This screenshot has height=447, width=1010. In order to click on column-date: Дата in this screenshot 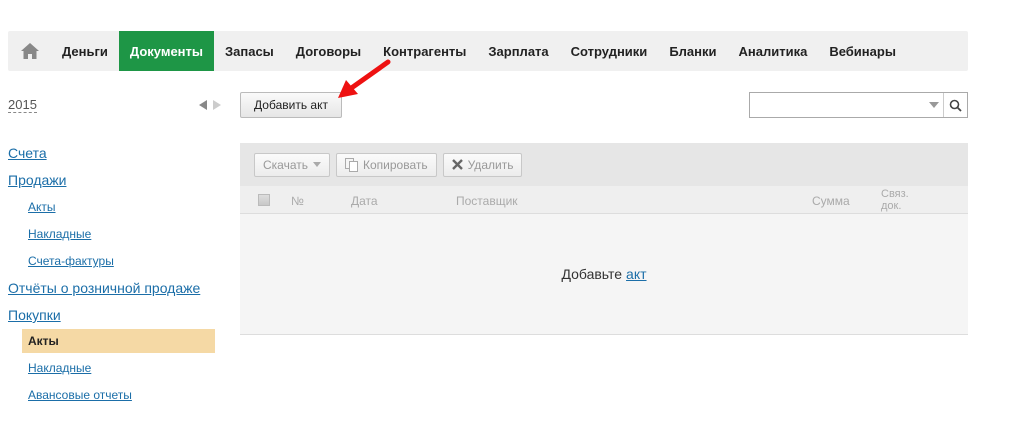, I will do `click(364, 201)`.